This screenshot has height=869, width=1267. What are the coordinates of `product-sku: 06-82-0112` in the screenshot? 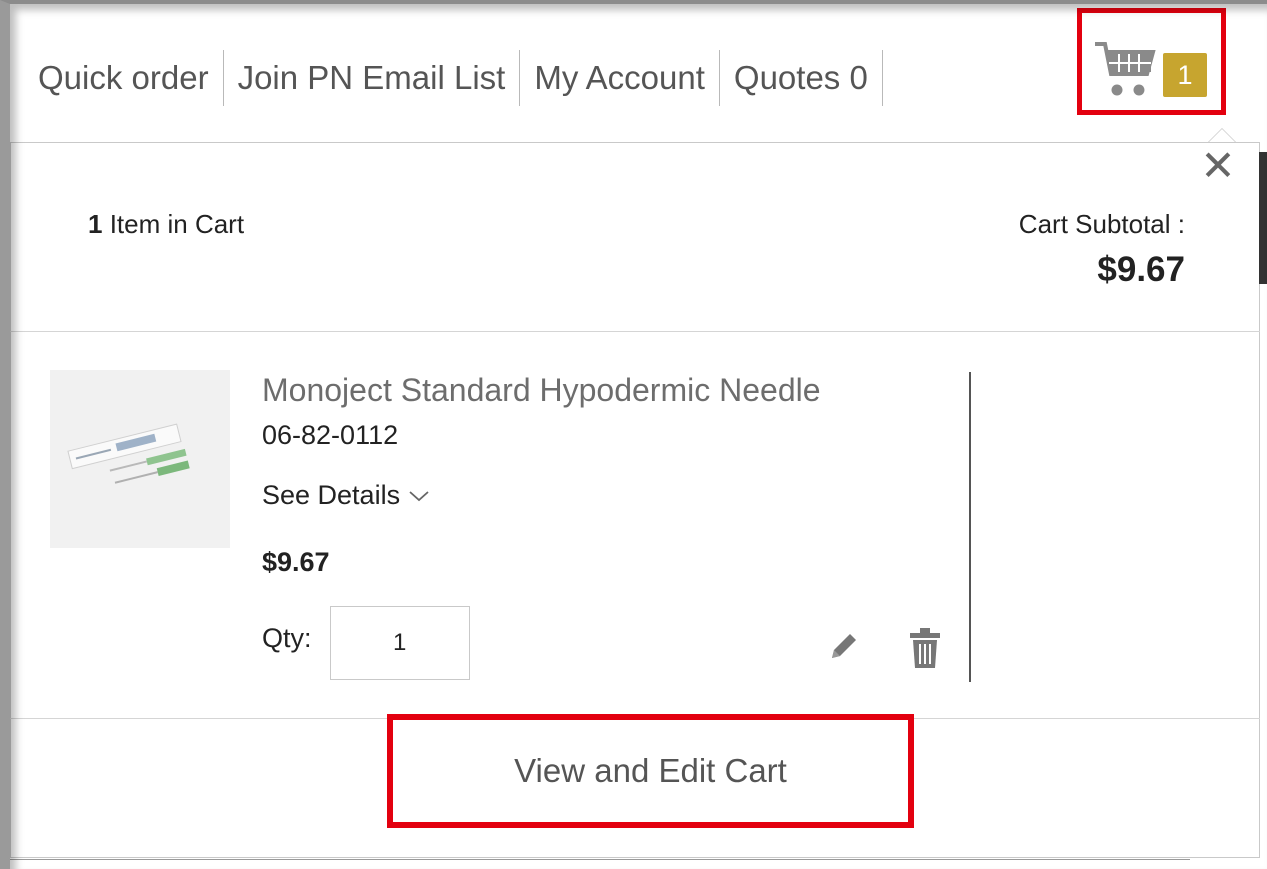 It's located at (330, 435).